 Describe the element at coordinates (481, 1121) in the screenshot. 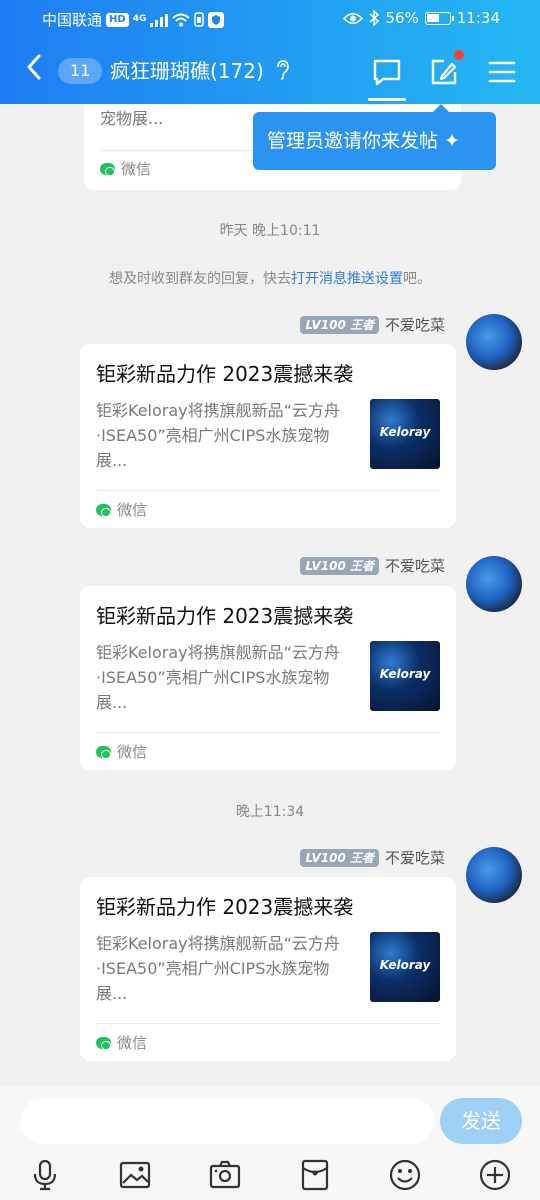

I see `send-button: 发送` at that location.